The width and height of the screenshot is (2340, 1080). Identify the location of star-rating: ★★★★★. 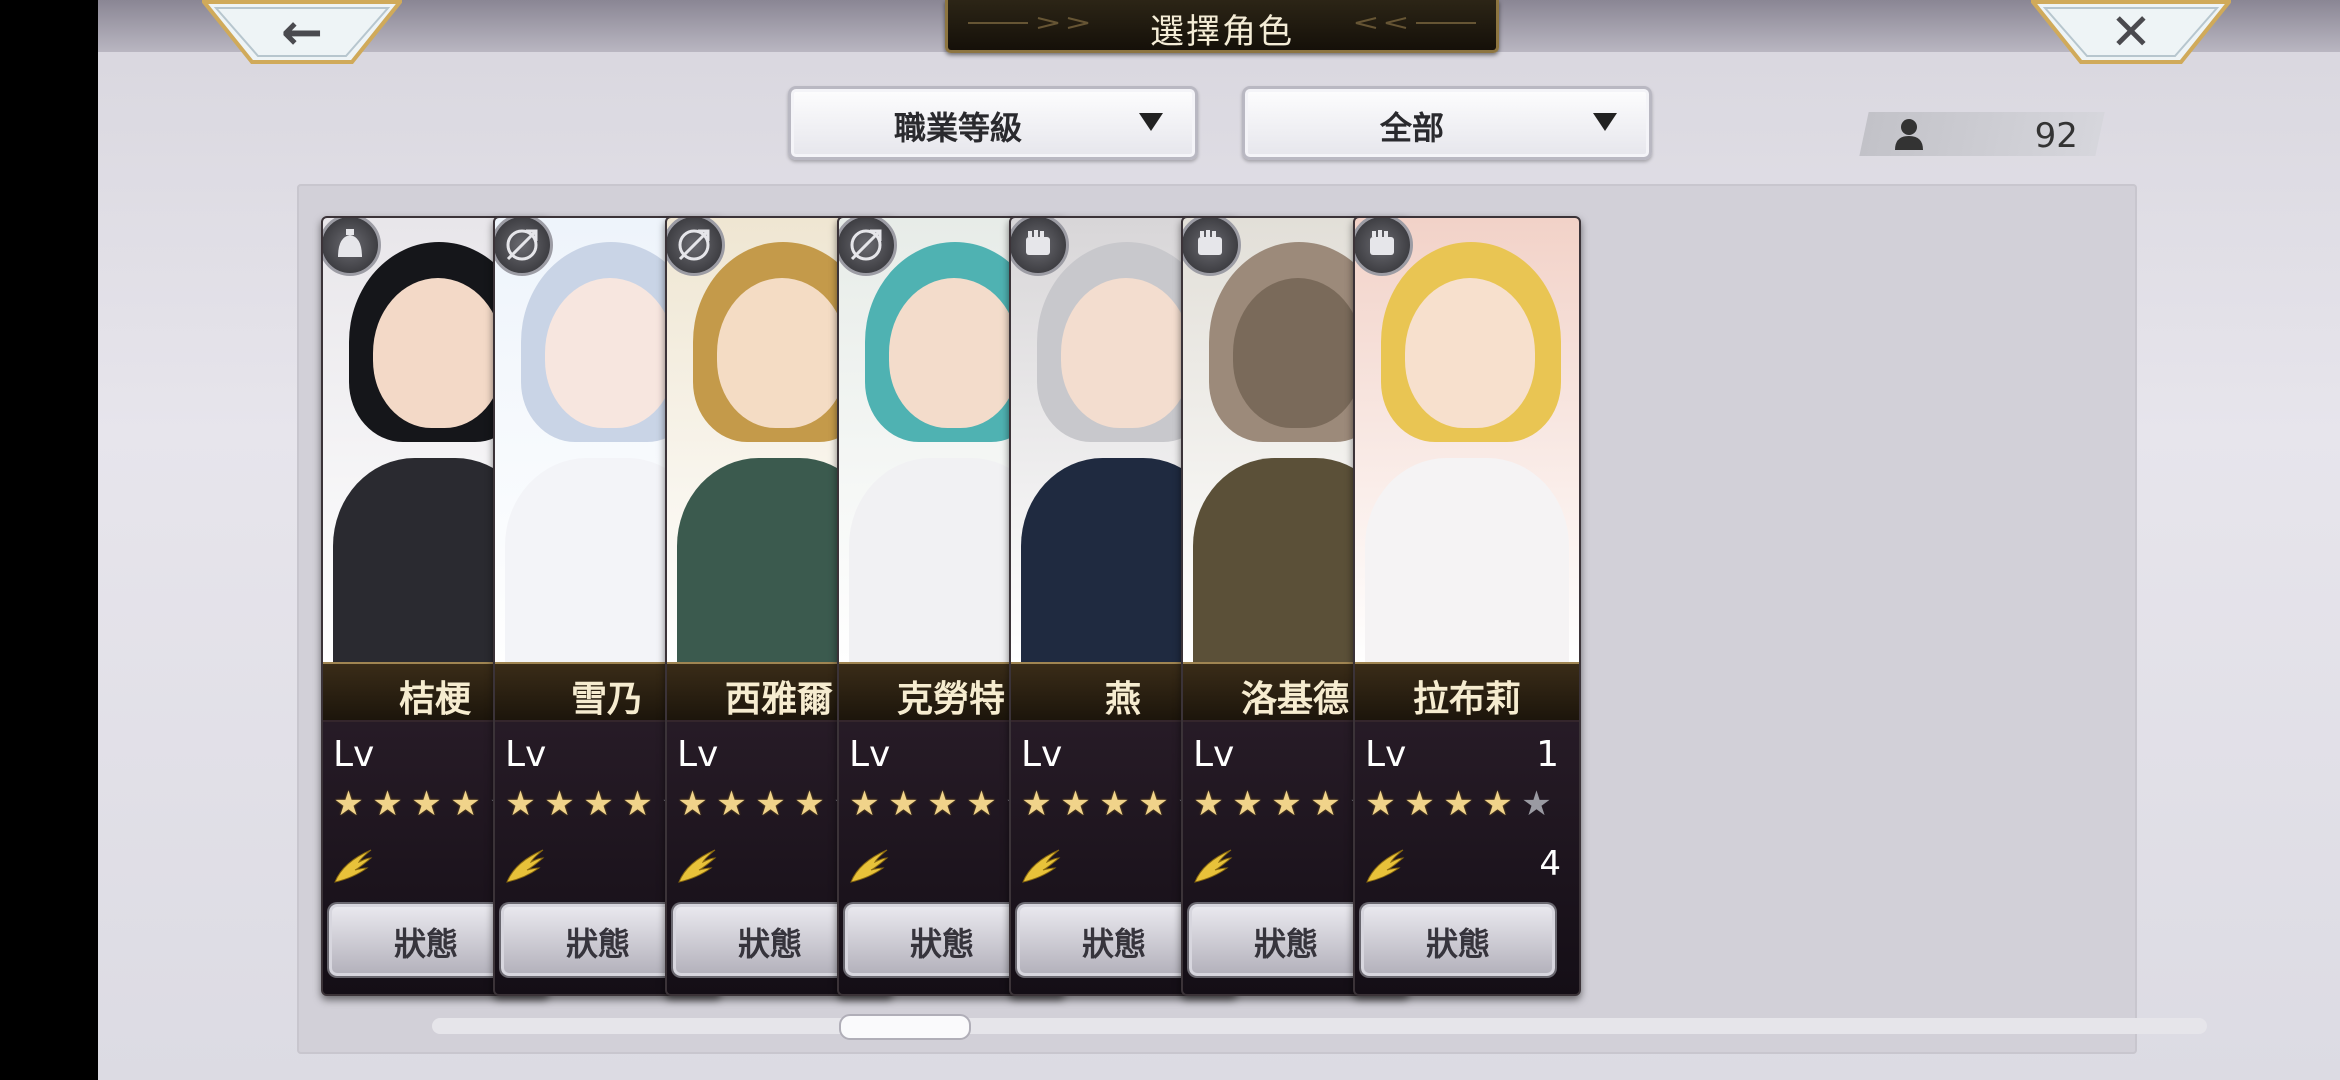
(1458, 804).